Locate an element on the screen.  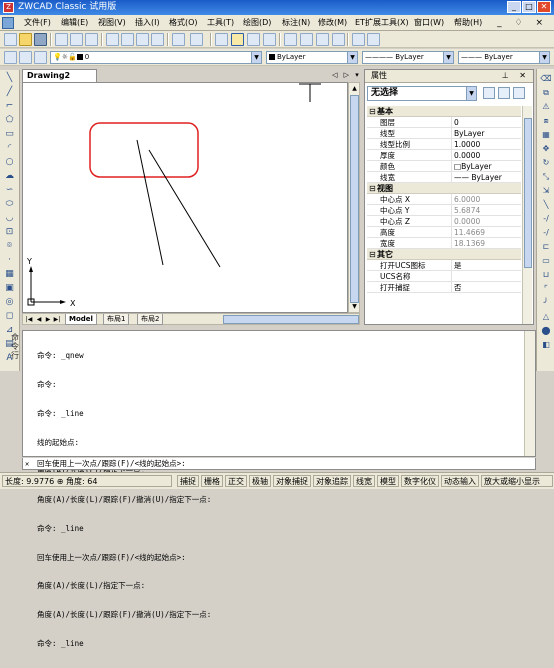
properties-icon is located at coordinates (290, 39).